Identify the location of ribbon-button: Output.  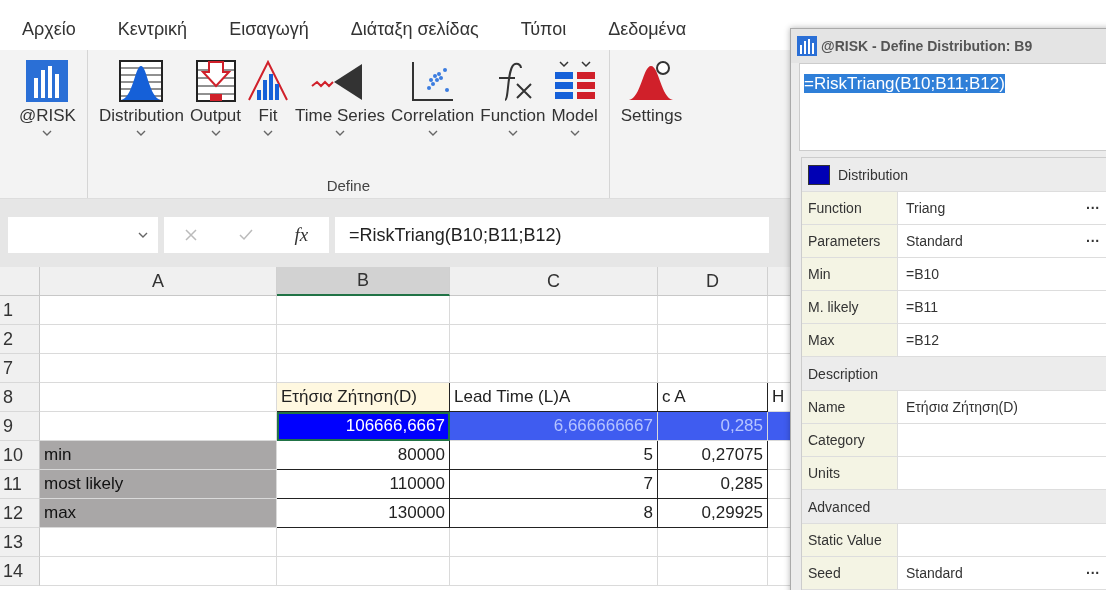
(216, 98).